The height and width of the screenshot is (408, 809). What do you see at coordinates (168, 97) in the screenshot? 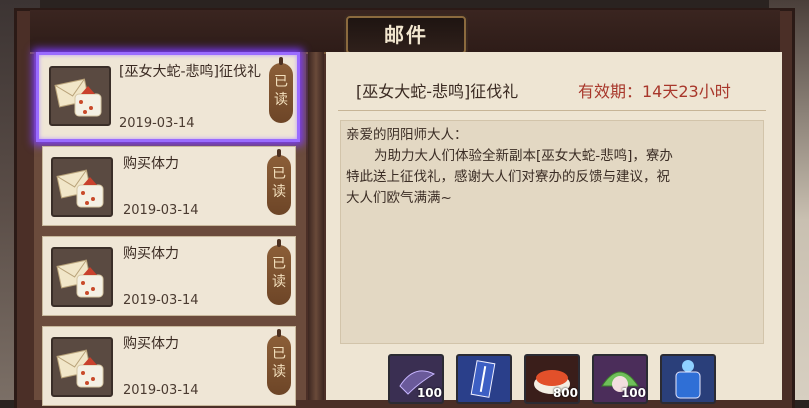
I see `mail-item-selected: [巫女大蛇-悲鸣]征伐礼 2019-03-14 已 读` at bounding box center [168, 97].